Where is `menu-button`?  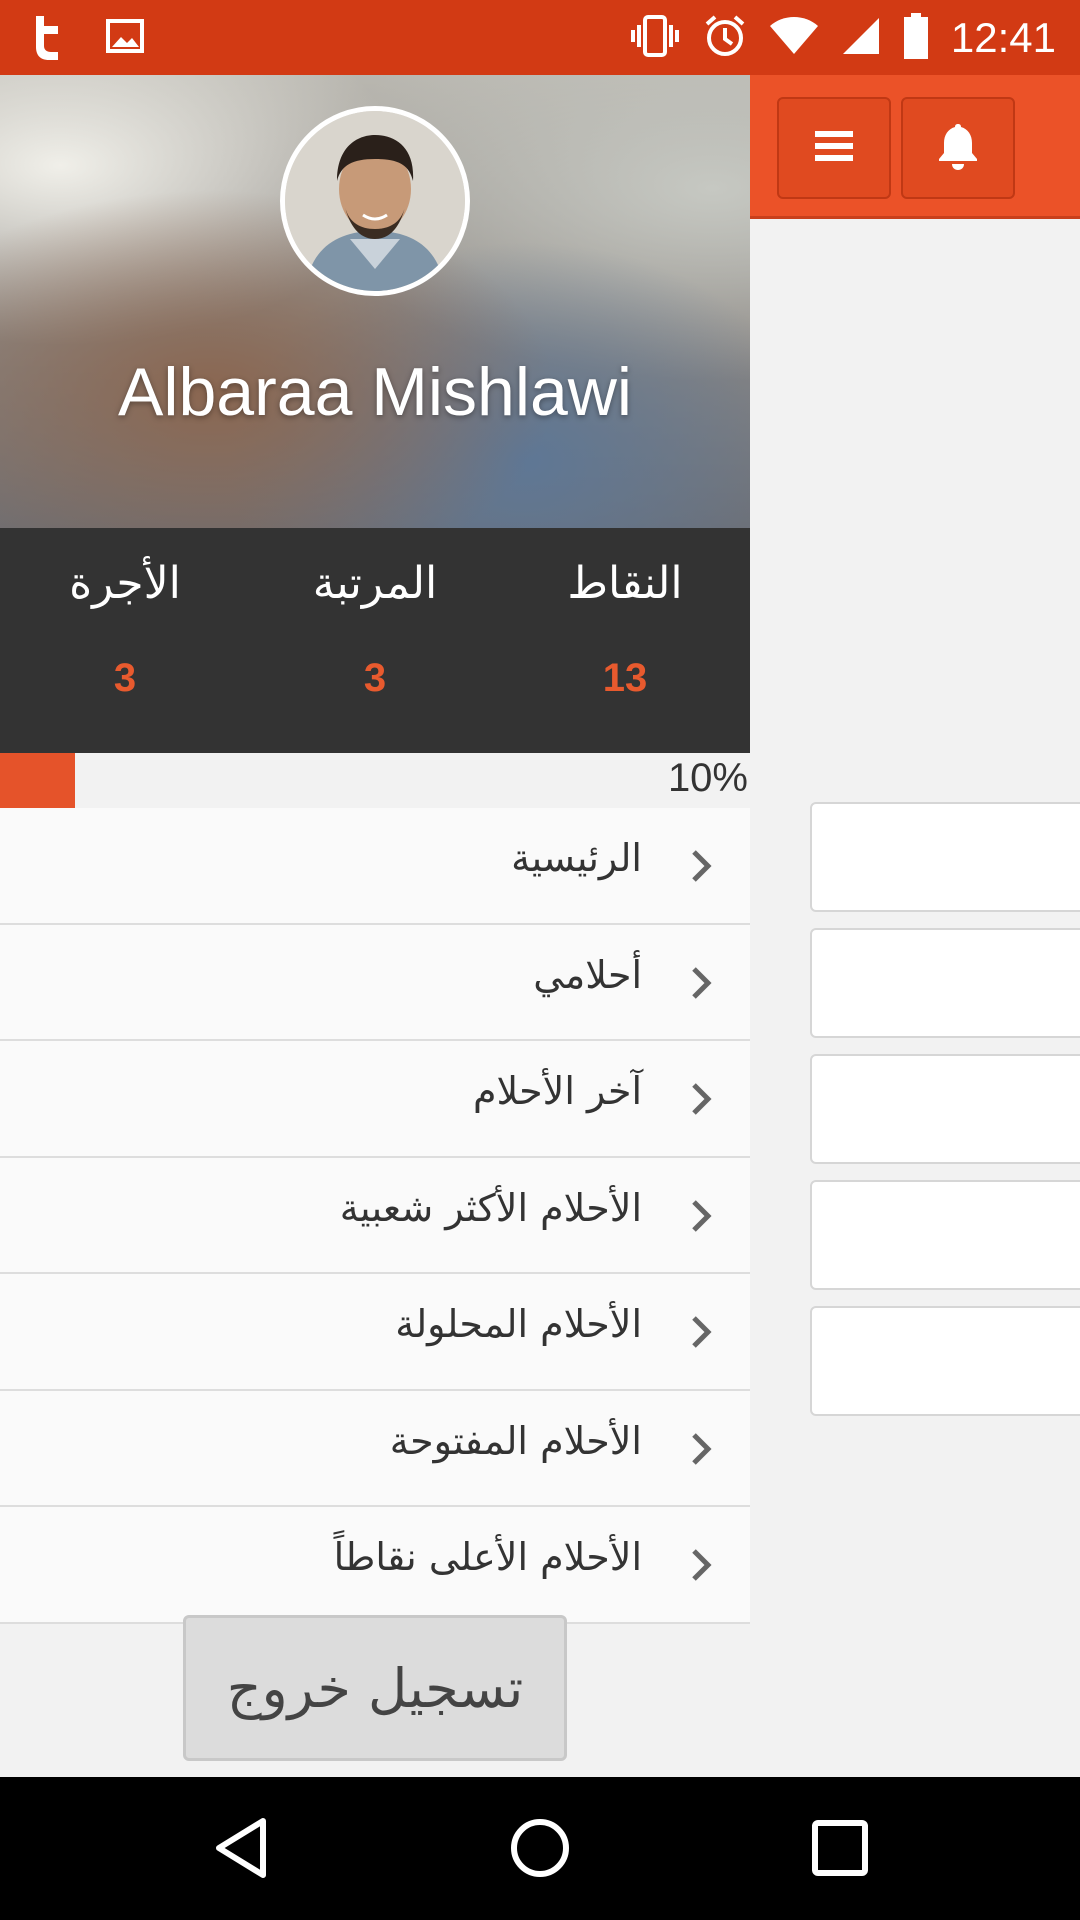
menu-button is located at coordinates (834, 148).